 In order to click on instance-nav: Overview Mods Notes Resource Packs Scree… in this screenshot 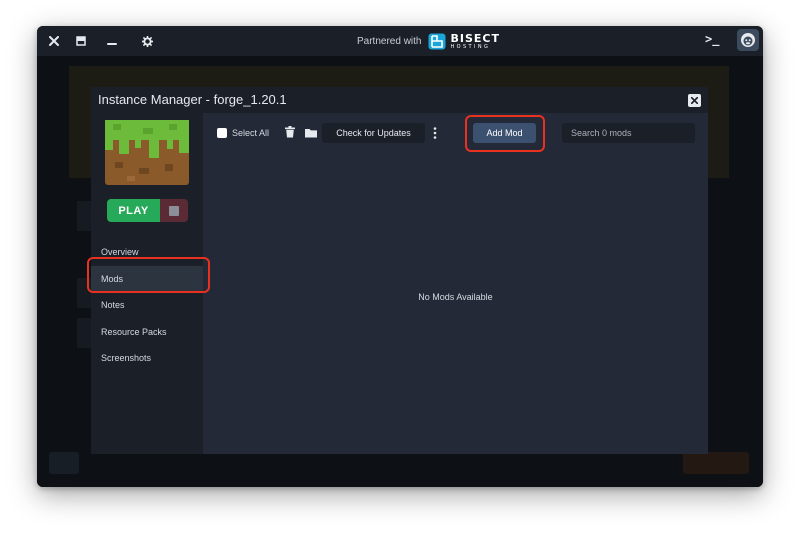, I will do `click(147, 305)`.